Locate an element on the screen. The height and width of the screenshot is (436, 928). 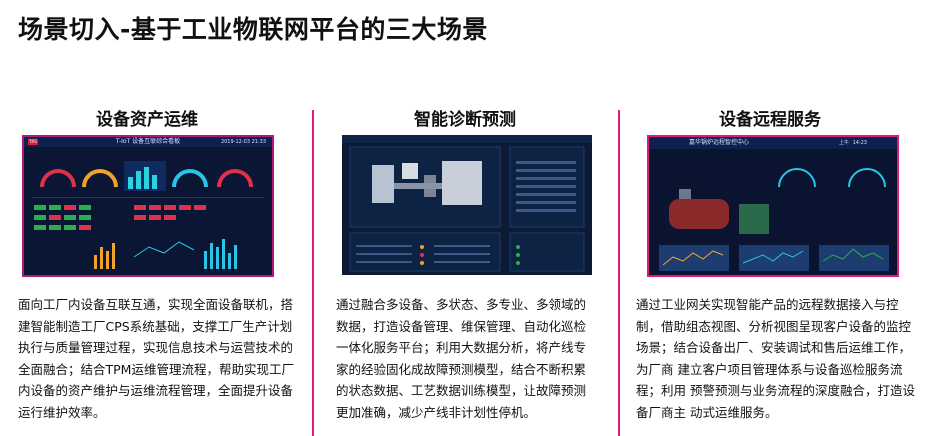
status-tiles is located at coordinates (120, 217).